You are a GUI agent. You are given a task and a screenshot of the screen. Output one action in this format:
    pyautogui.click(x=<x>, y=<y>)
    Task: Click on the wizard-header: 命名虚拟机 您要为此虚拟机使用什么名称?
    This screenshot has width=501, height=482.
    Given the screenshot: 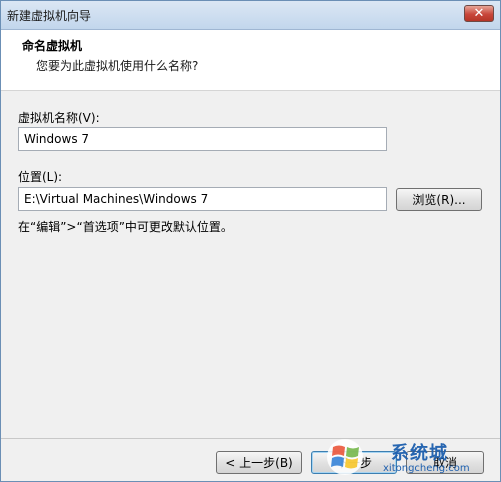 What is the action you would take?
    pyautogui.click(x=250, y=60)
    